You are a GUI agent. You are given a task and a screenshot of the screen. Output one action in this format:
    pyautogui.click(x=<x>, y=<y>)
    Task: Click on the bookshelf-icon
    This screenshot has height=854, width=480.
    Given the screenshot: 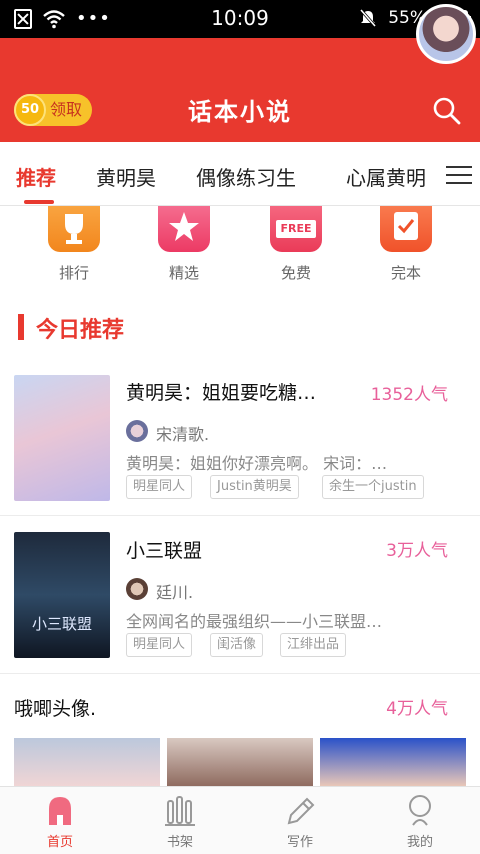 What is the action you would take?
    pyautogui.click(x=180, y=810)
    